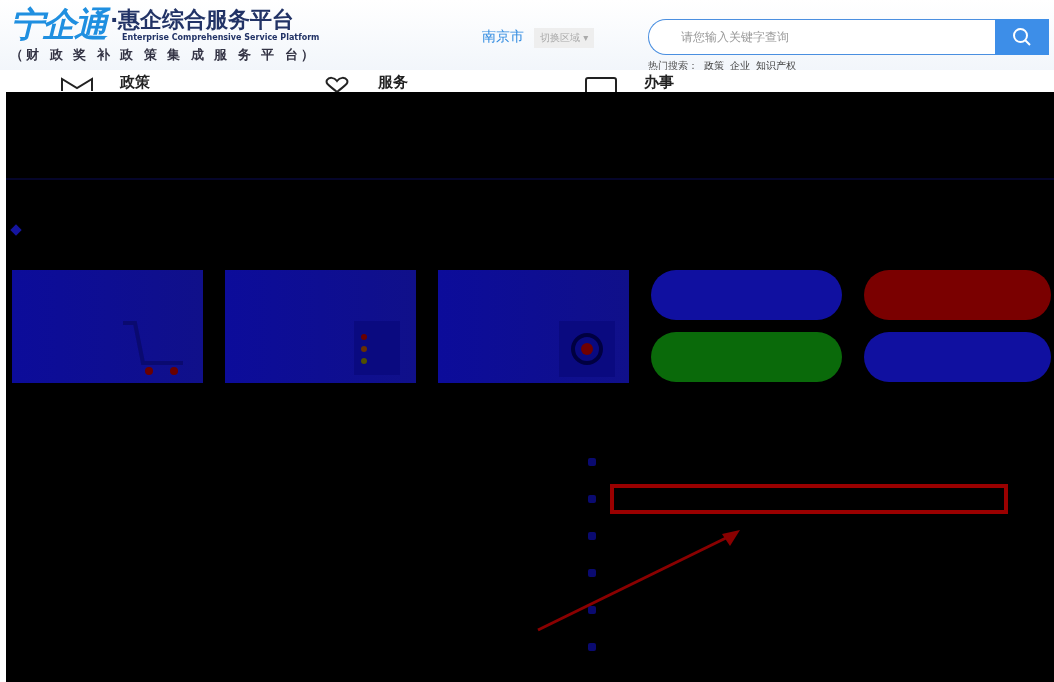 The width and height of the screenshot is (1054, 682). I want to click on target-icon, so click(587, 349).